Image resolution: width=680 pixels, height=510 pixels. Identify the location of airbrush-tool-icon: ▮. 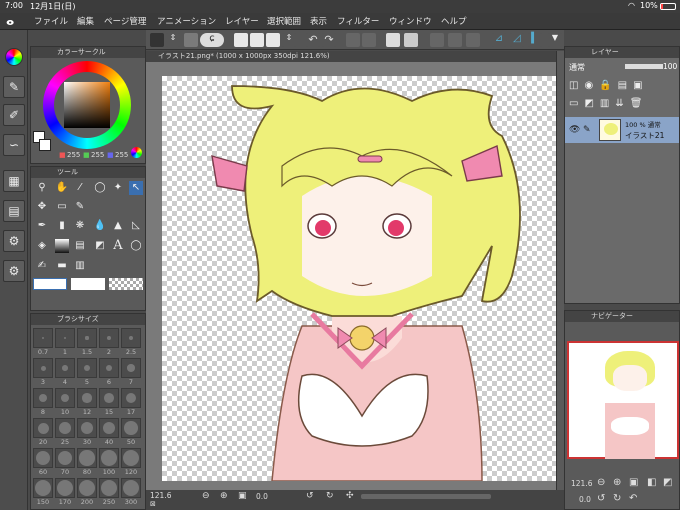
(62, 226).